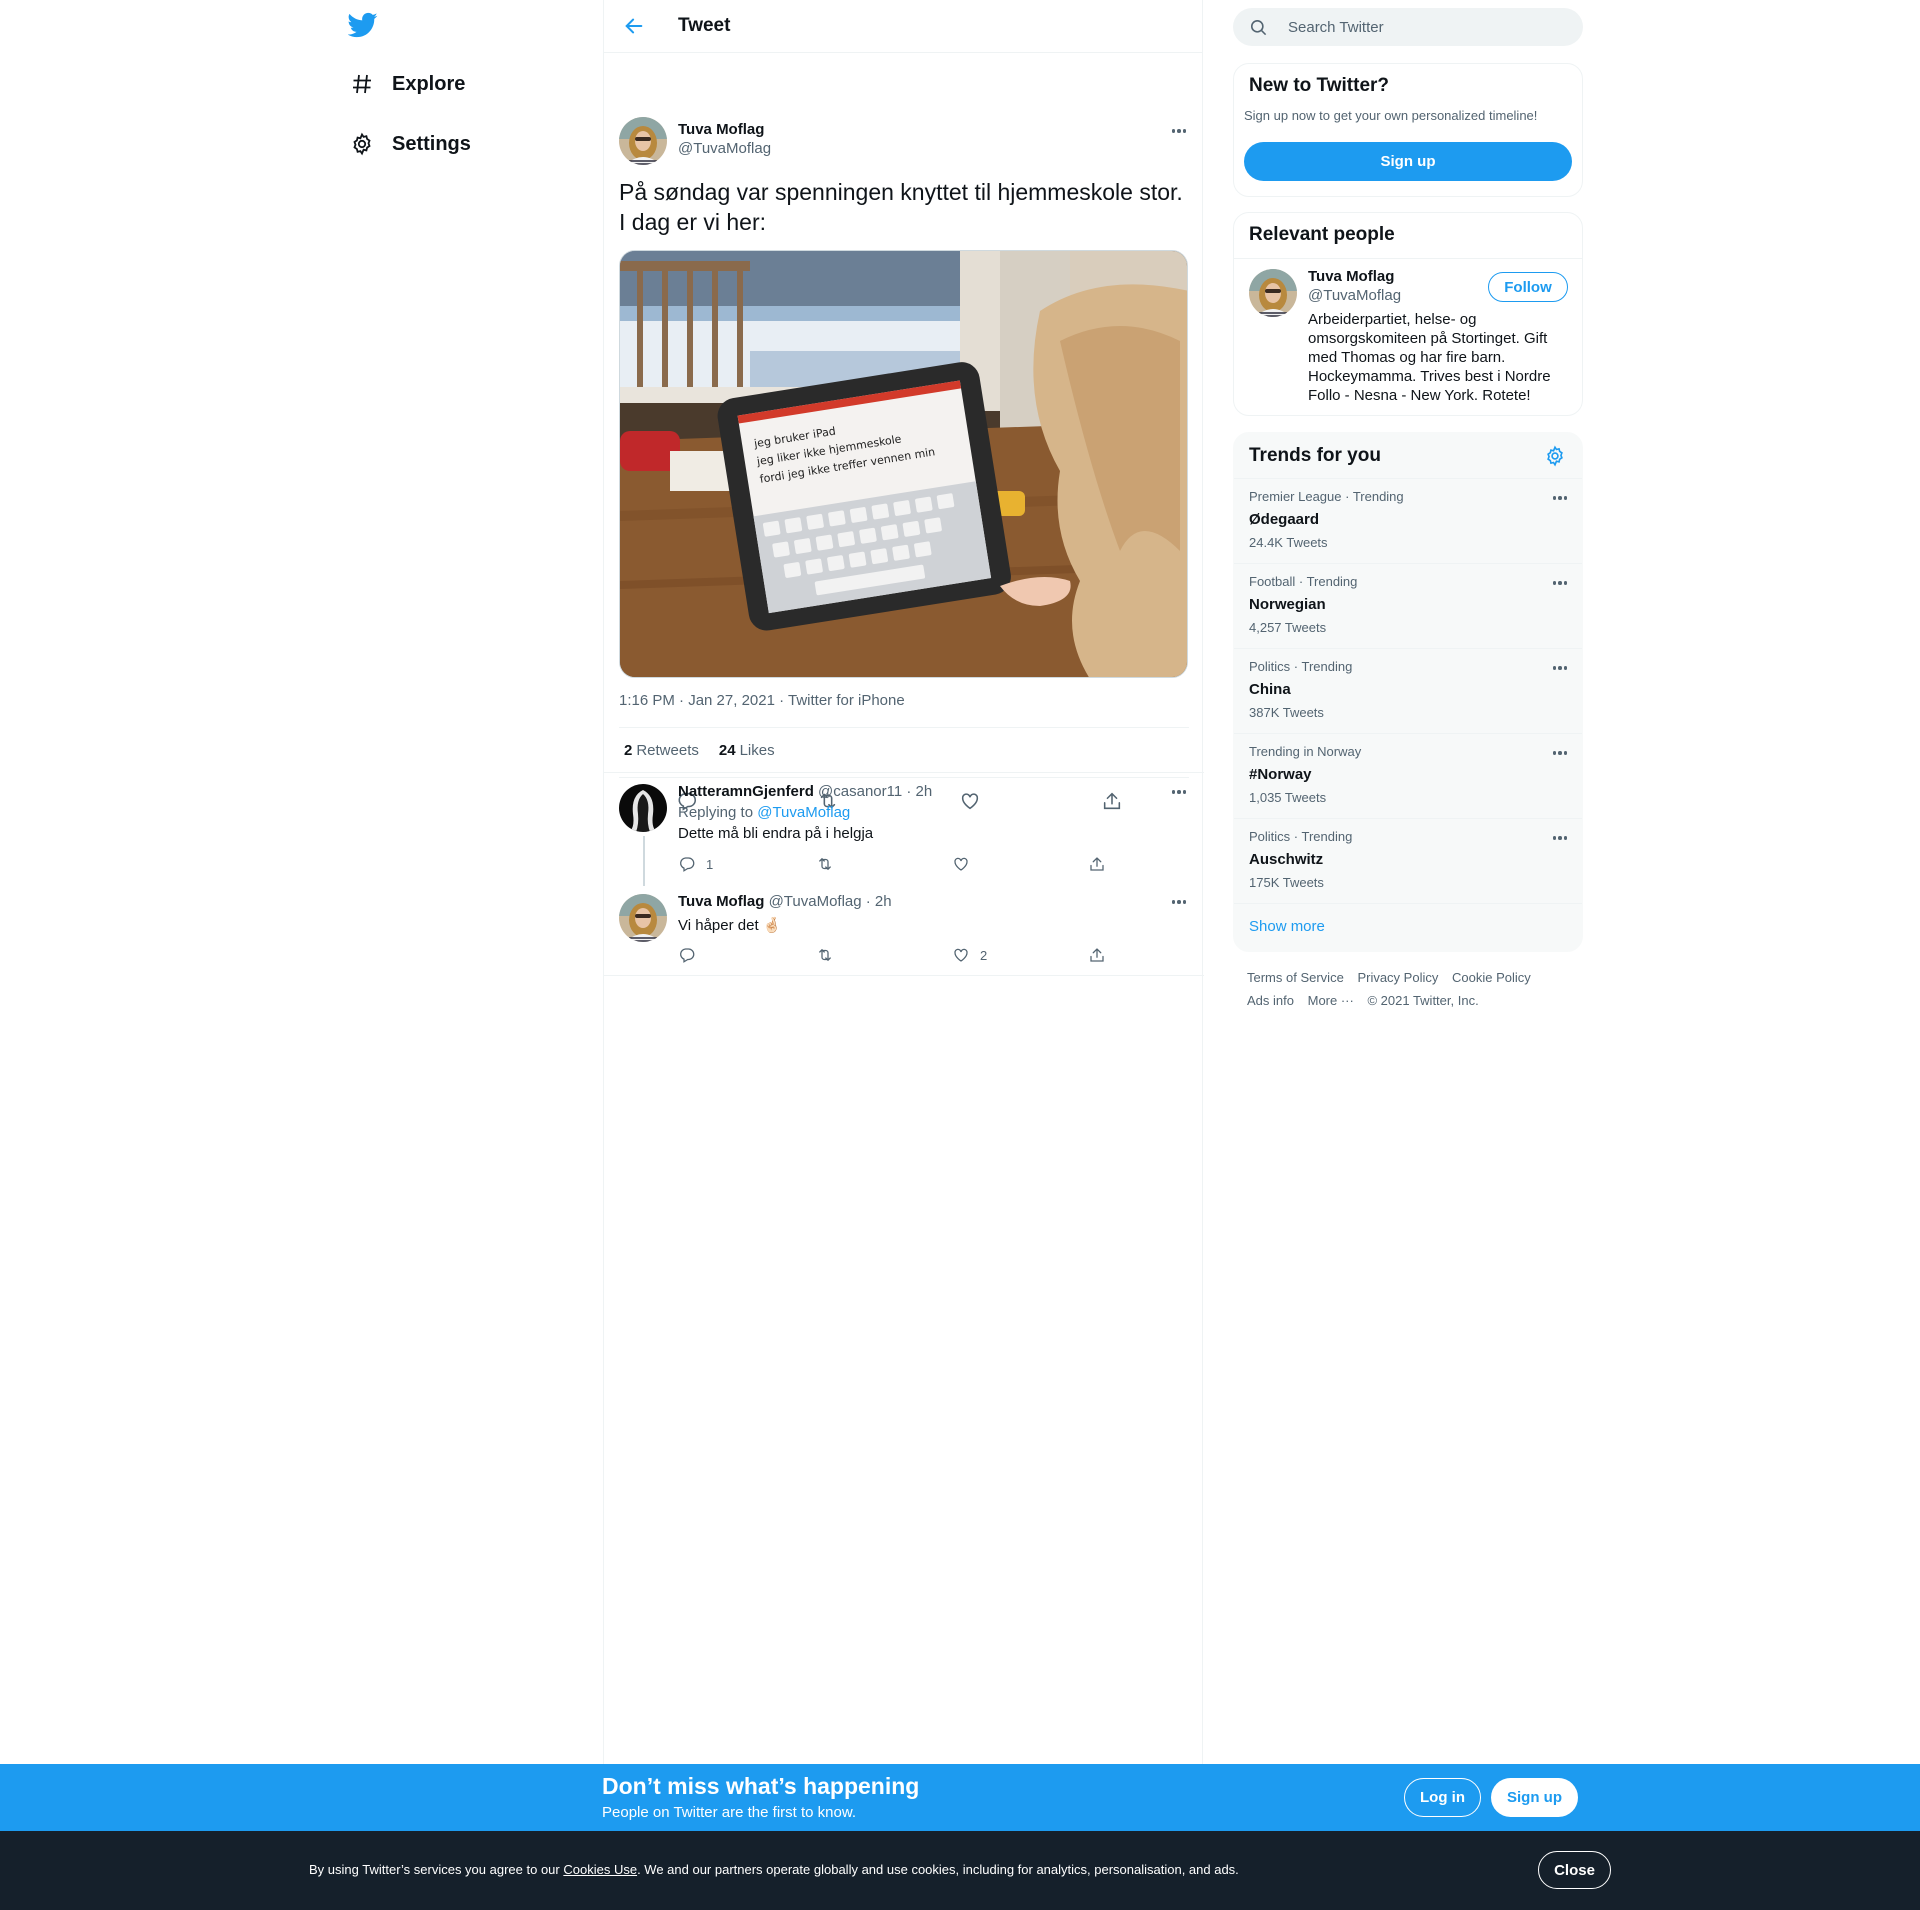 This screenshot has height=1910, width=1920. I want to click on person-handle: @TuvaMoflag, so click(1354, 295).